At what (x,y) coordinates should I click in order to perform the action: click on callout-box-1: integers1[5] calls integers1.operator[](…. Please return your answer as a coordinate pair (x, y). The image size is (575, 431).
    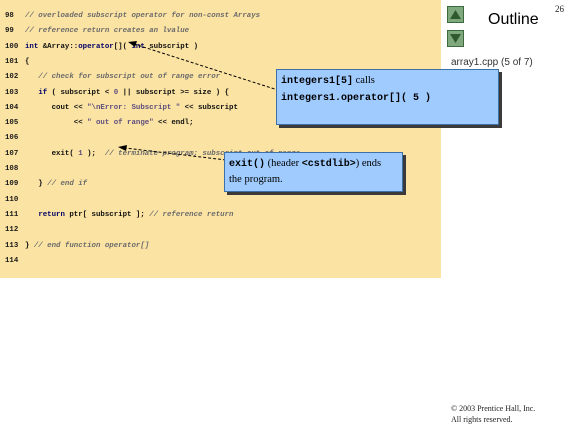
    Looking at the image, I should click on (387, 97).